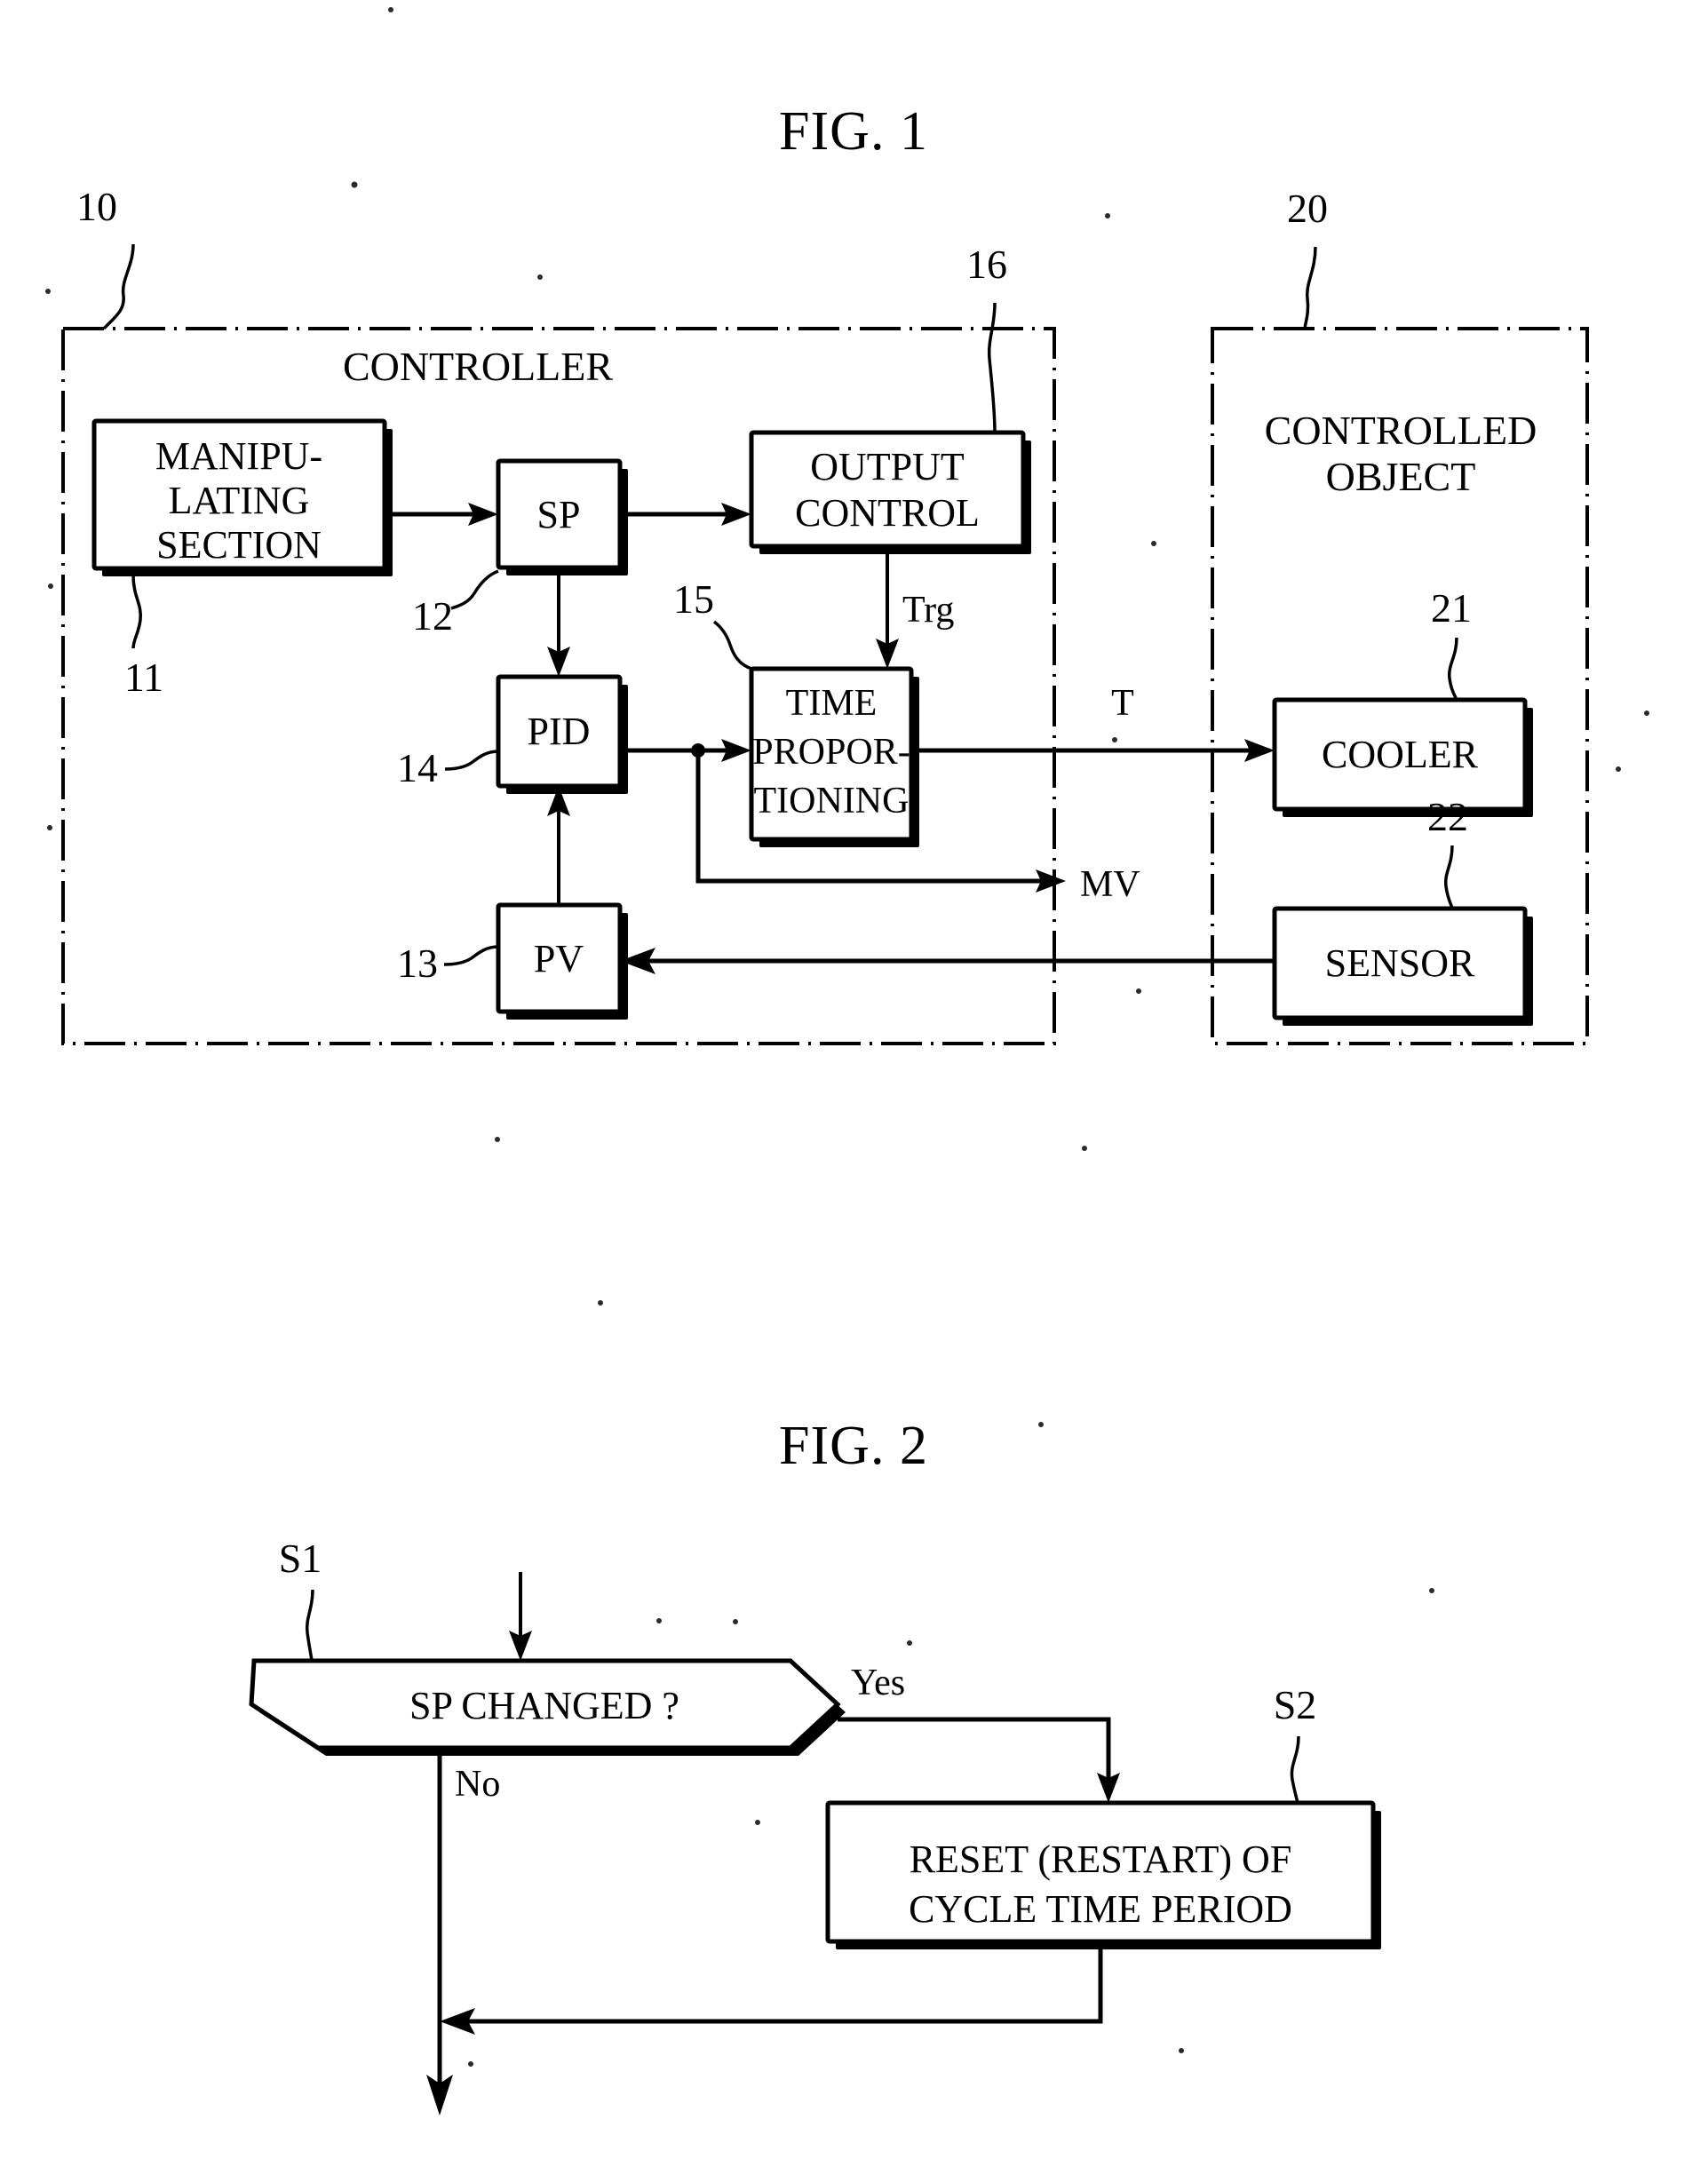 The image size is (1708, 2159). I want to click on flow-entry-arrow, so click(521, 1616).